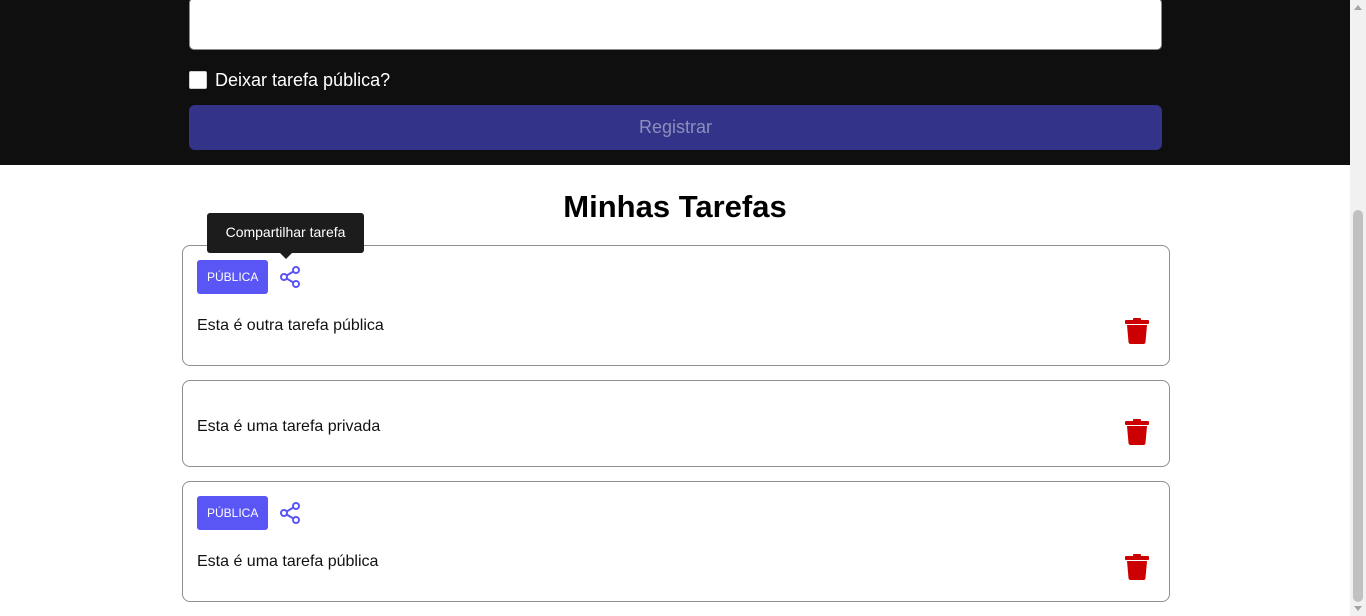 The width and height of the screenshot is (1366, 616). I want to click on public-task-label: Deixar tarefa pública?, so click(303, 79).